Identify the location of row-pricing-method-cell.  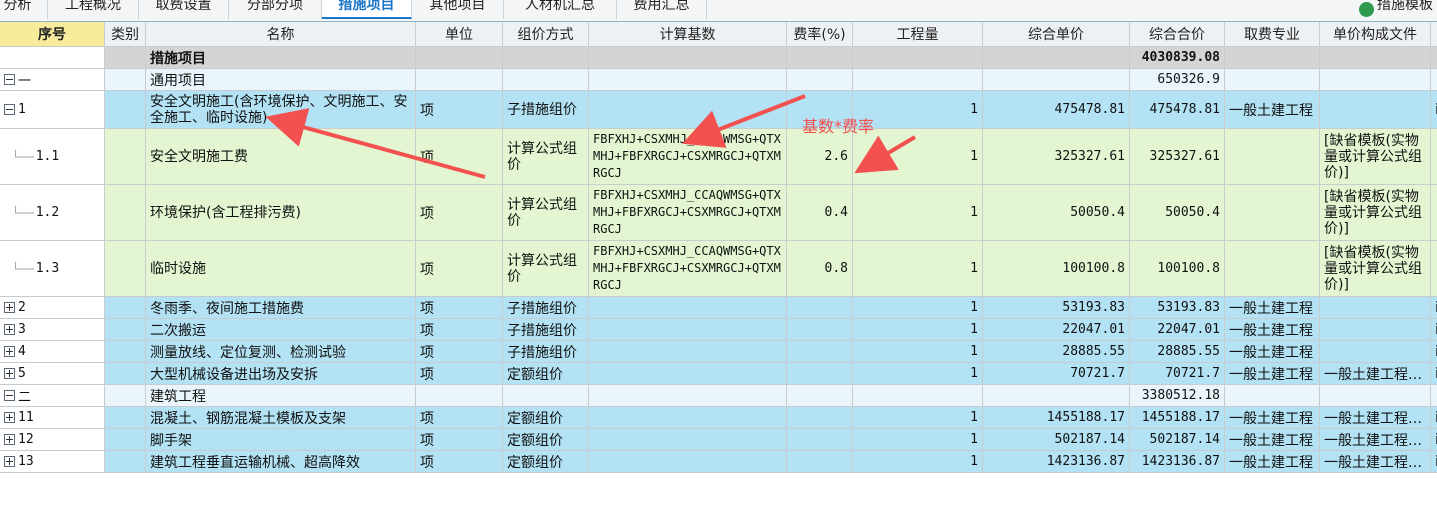
(546, 80).